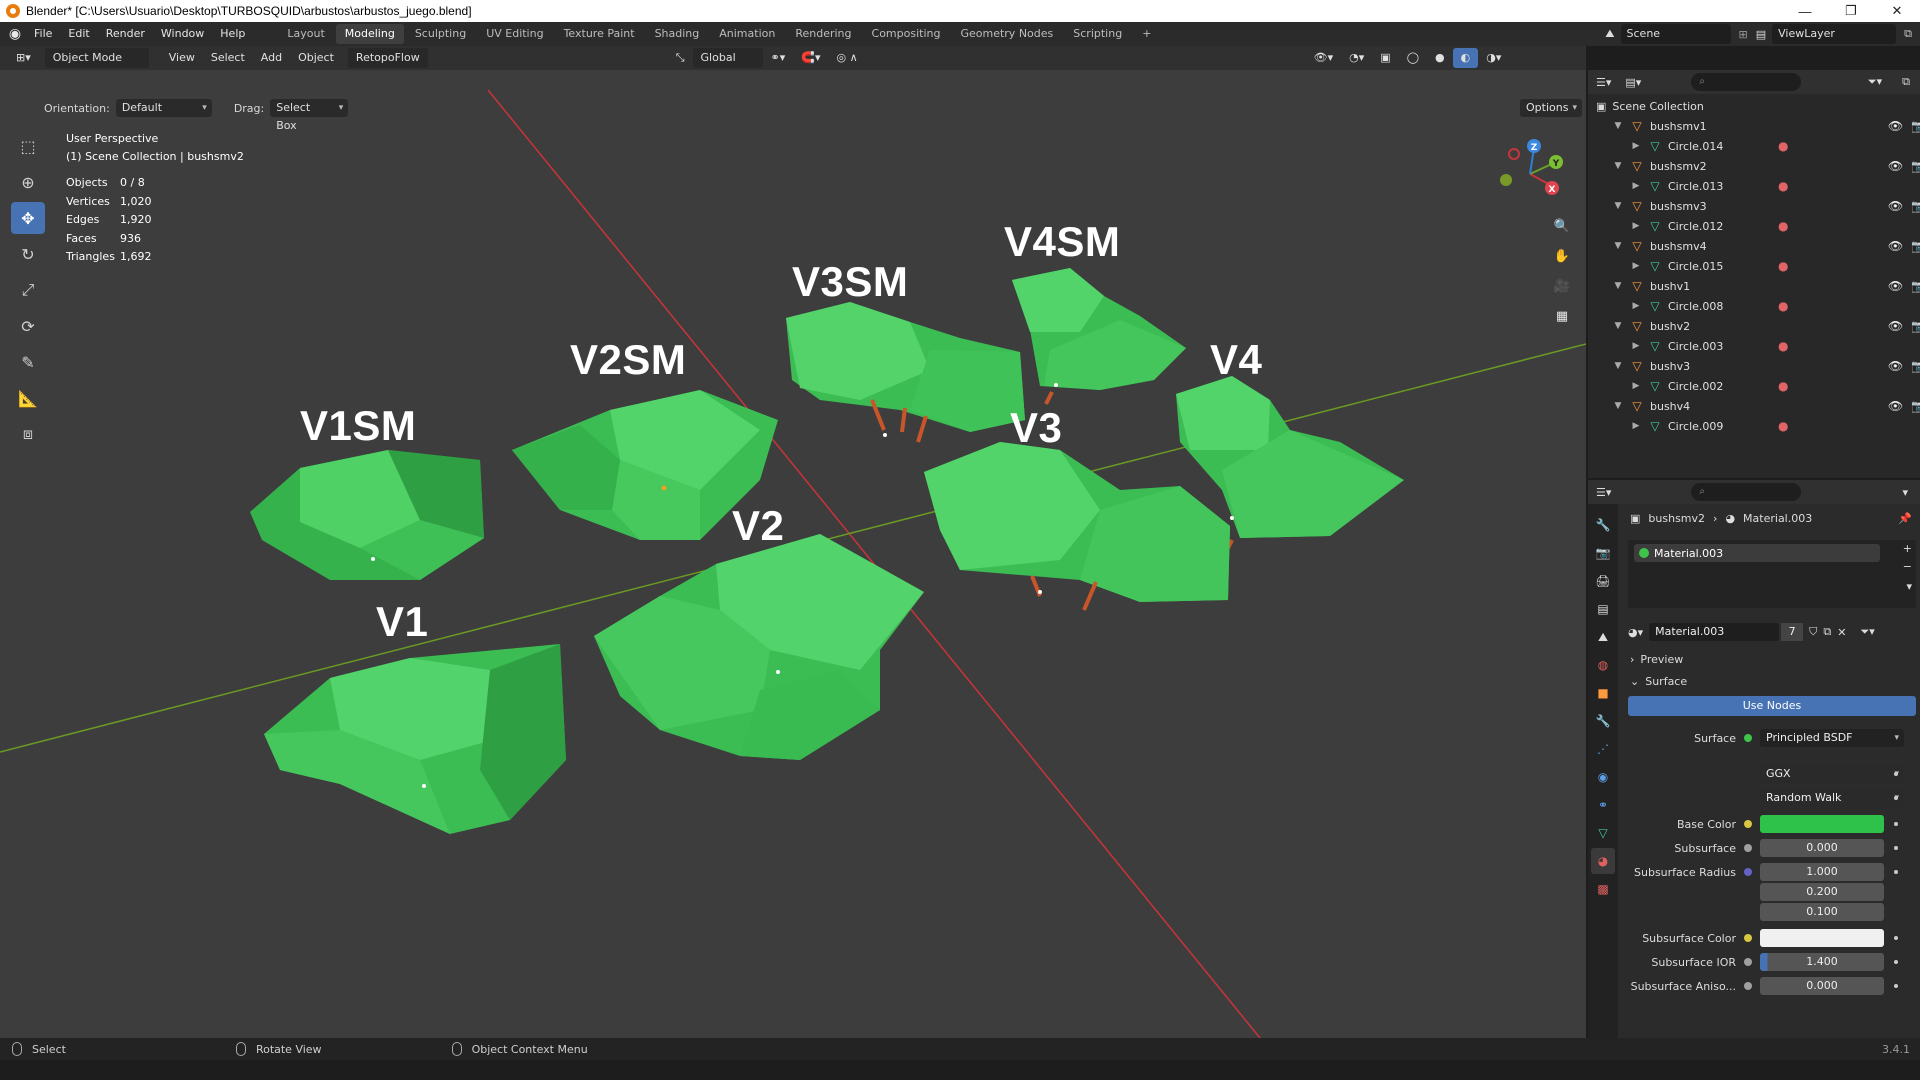 Image resolution: width=1920 pixels, height=1080 pixels. Describe the element at coordinates (1792, 632) in the screenshot. I see `material-users-count: 7` at that location.